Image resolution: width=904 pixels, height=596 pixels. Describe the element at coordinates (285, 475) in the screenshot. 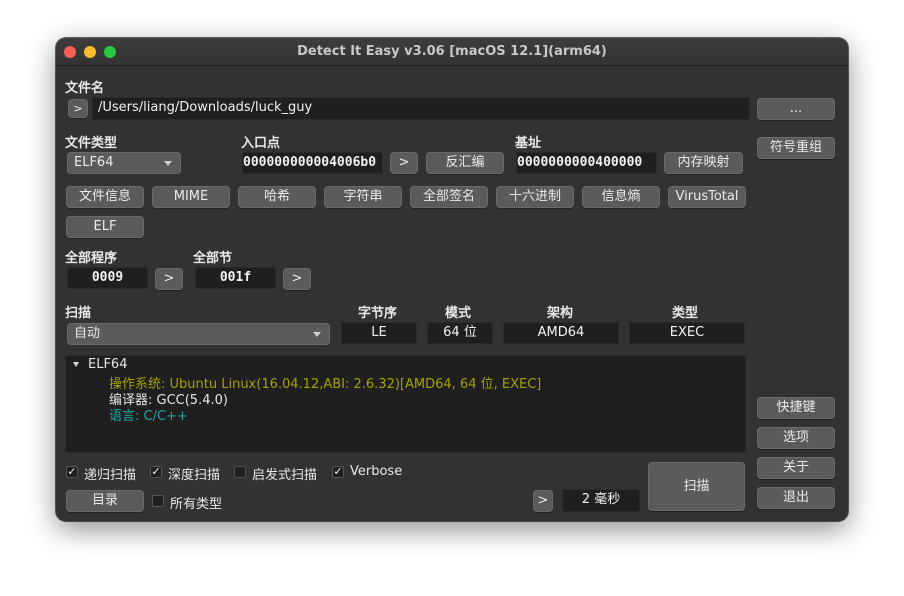

I see `heuristic-scan-label: 启发式扫描` at that location.